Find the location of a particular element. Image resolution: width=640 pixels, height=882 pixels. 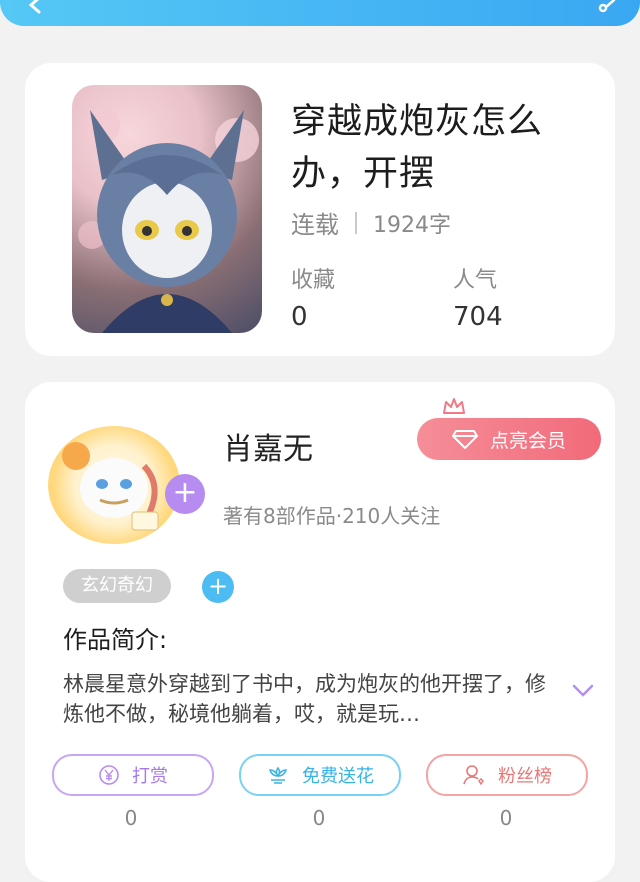

diamond-icon is located at coordinates (464, 439).